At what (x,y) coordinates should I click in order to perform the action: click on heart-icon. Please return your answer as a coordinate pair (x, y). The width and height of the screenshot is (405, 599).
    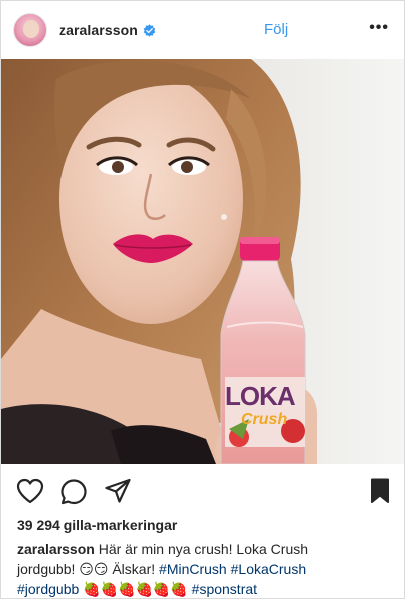
    Looking at the image, I should click on (30, 491).